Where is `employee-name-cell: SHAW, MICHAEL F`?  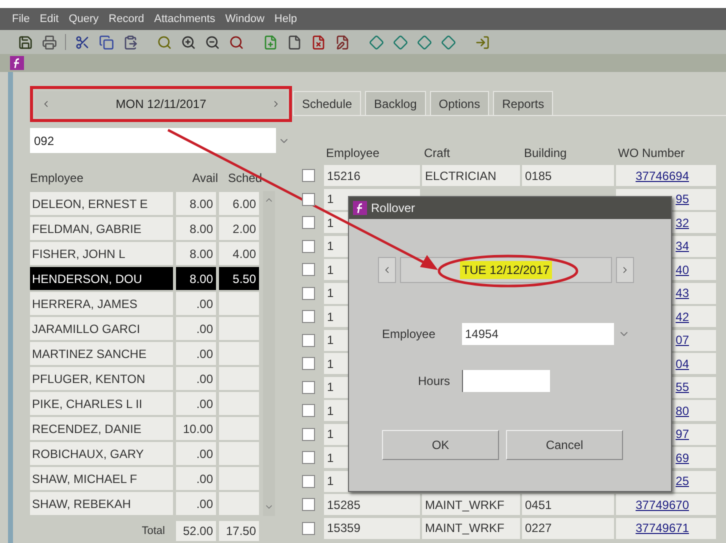
employee-name-cell: SHAW, MICHAEL F is located at coordinates (101, 478).